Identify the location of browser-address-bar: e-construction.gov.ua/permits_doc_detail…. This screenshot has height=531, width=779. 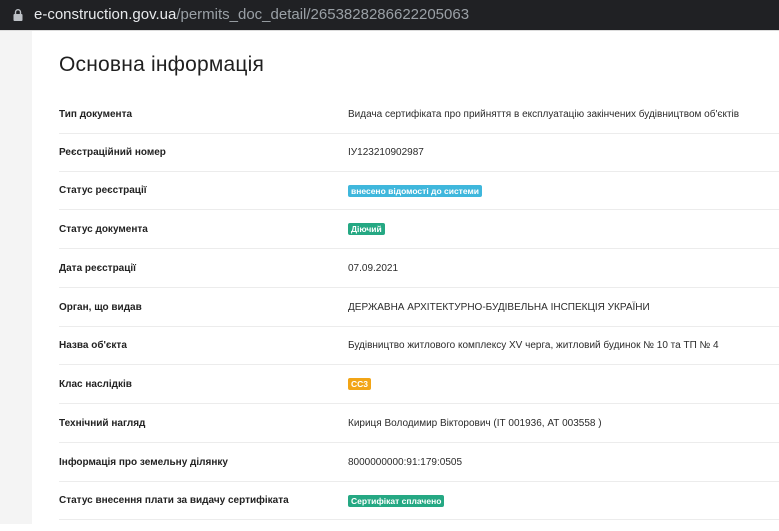
(389, 15).